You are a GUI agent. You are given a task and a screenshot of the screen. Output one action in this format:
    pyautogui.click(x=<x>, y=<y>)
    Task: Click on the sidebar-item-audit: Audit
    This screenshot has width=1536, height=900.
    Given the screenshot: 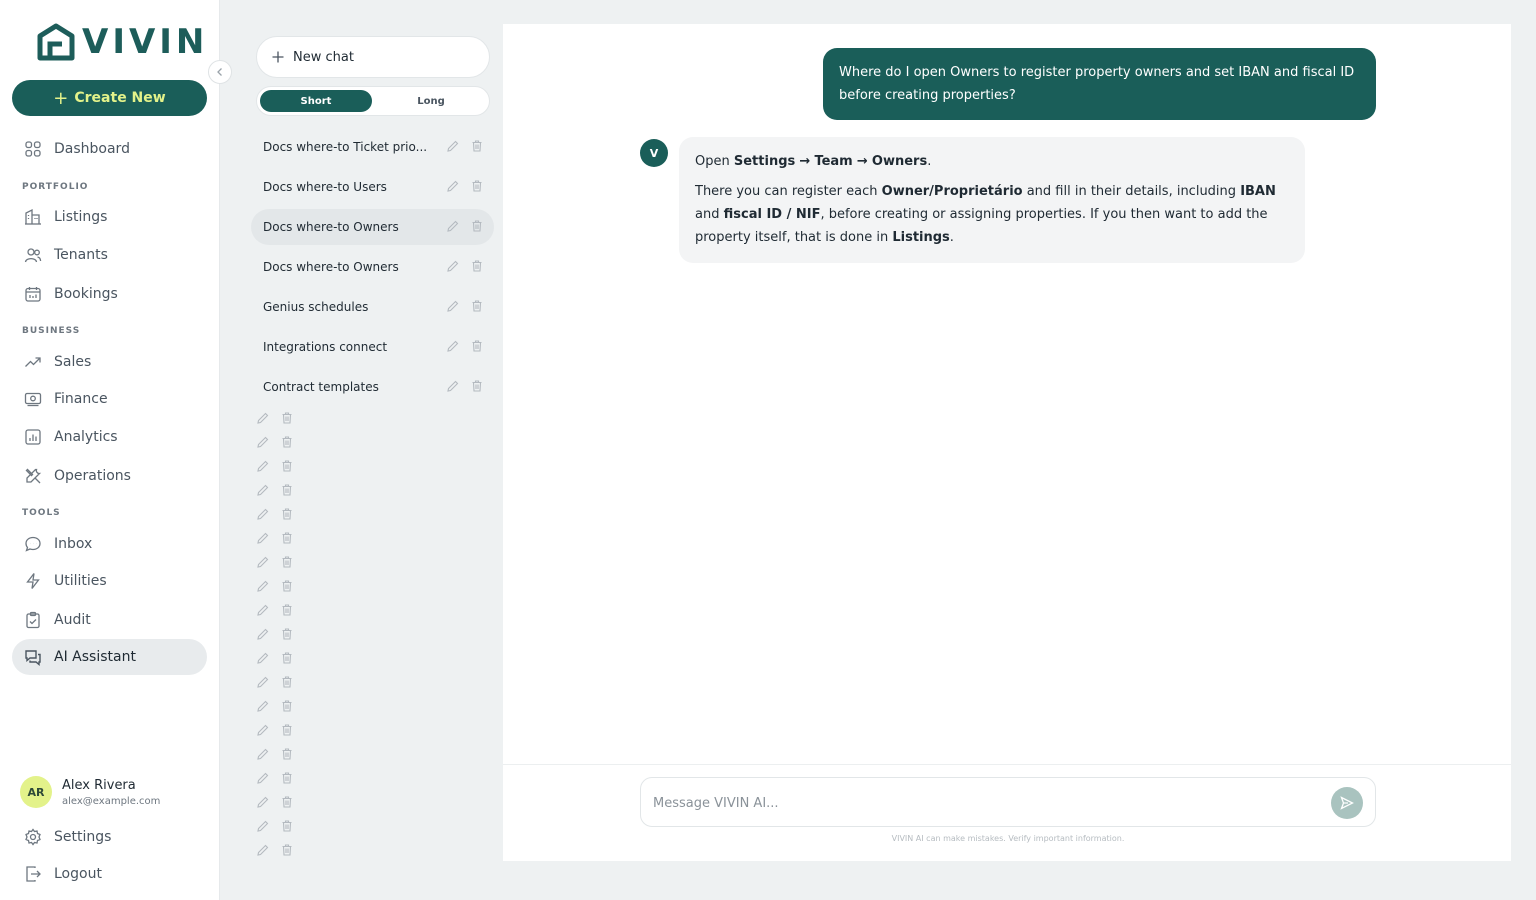 What is the action you would take?
    pyautogui.click(x=109, y=620)
    